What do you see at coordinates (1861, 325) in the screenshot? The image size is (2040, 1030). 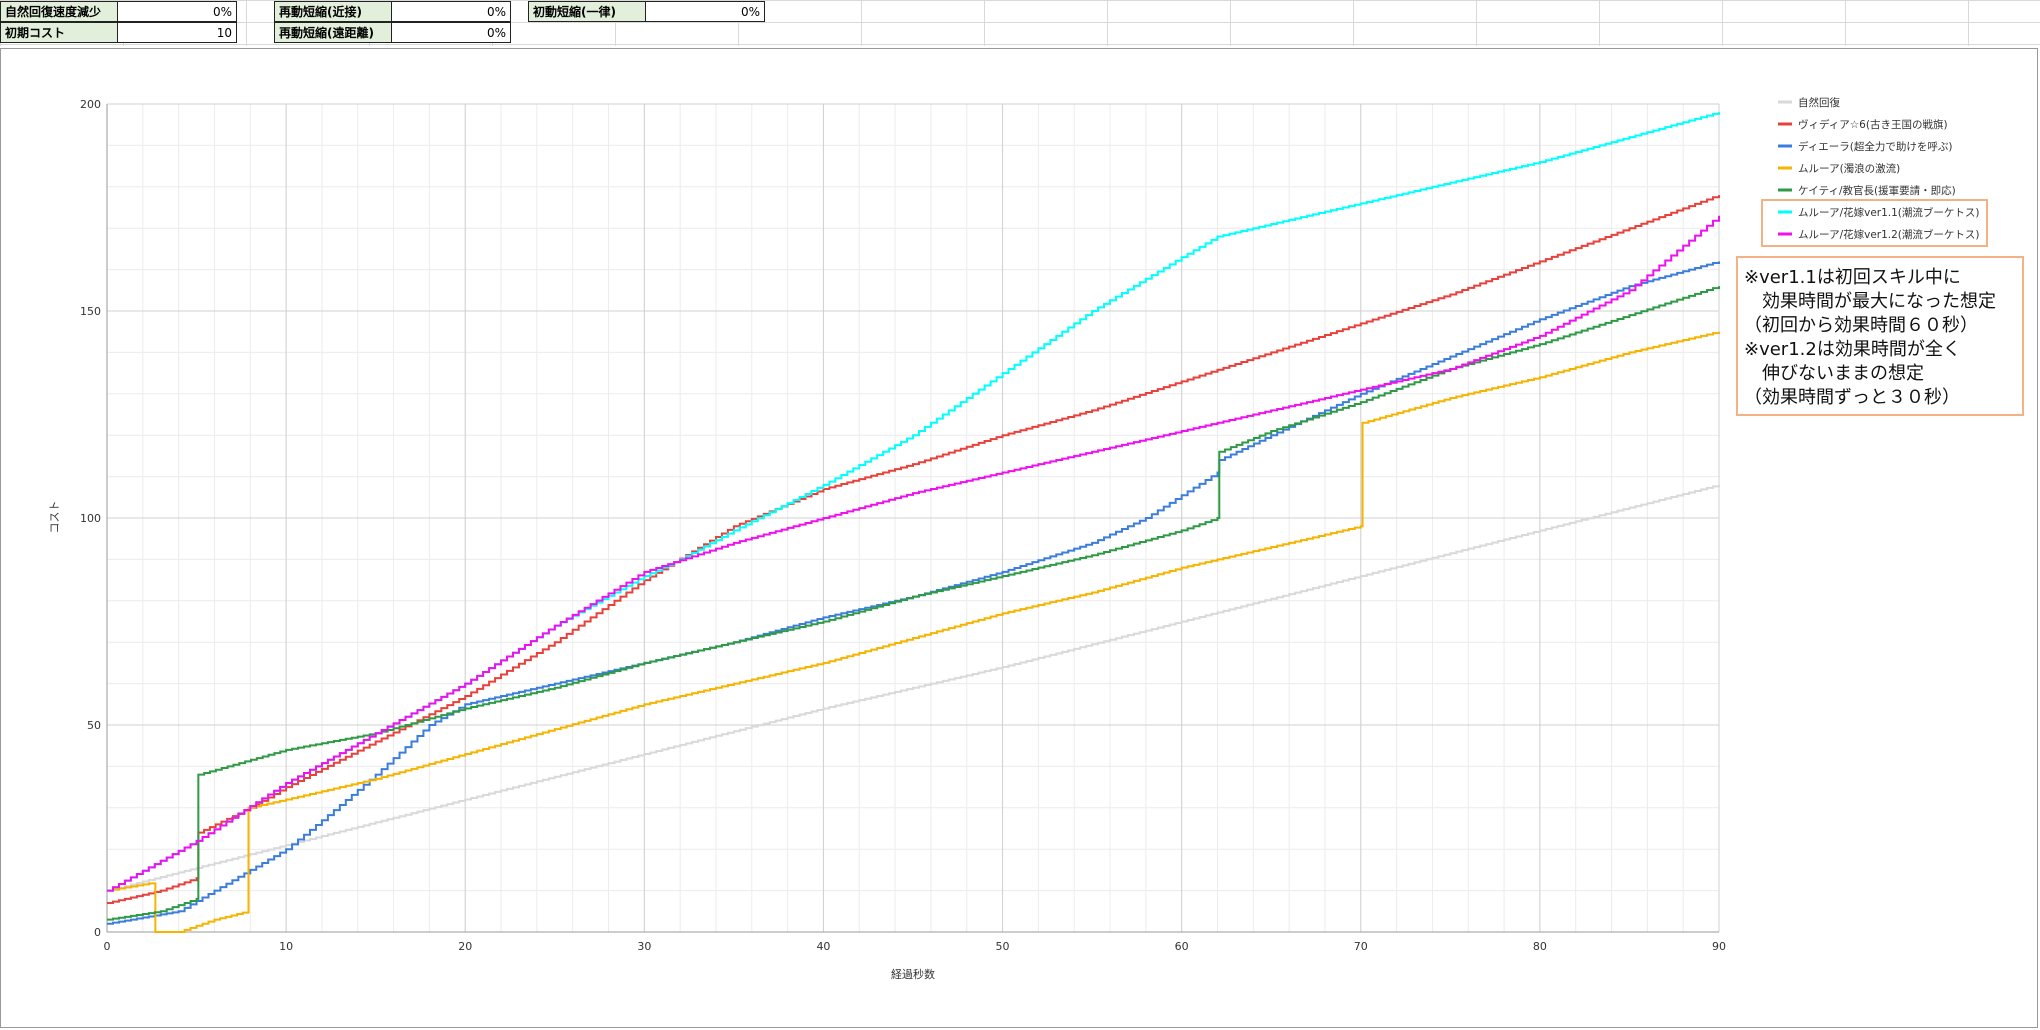 I see `note-line: （初回から効果時間６０秒）` at bounding box center [1861, 325].